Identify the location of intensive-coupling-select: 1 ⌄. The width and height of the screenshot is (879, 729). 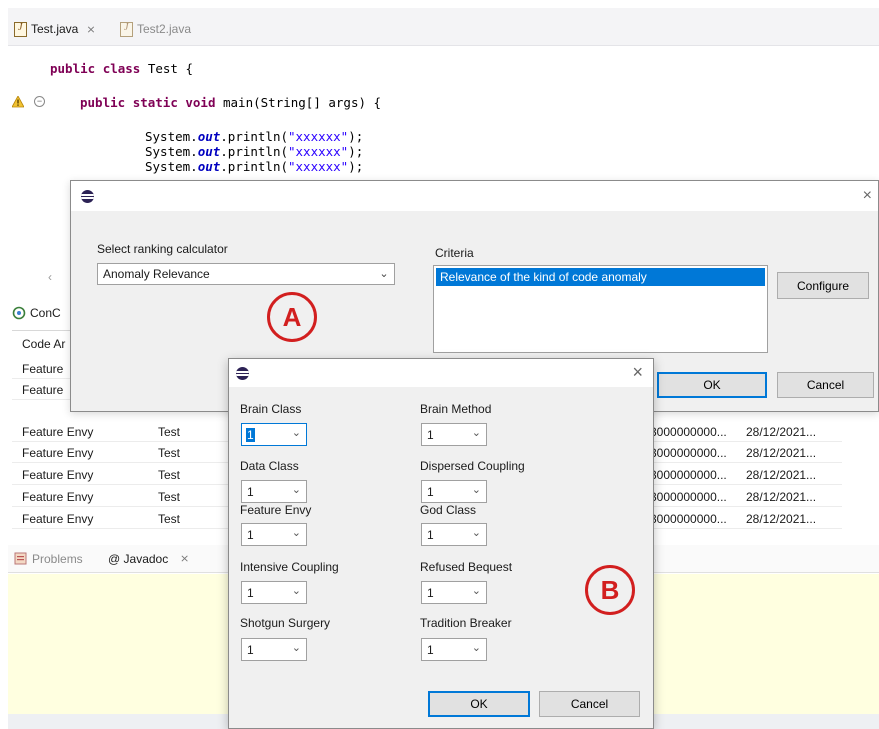
(274, 592).